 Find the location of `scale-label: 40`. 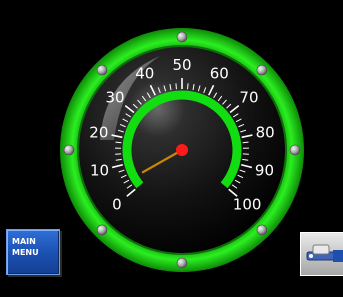

scale-label: 40 is located at coordinates (144, 74).